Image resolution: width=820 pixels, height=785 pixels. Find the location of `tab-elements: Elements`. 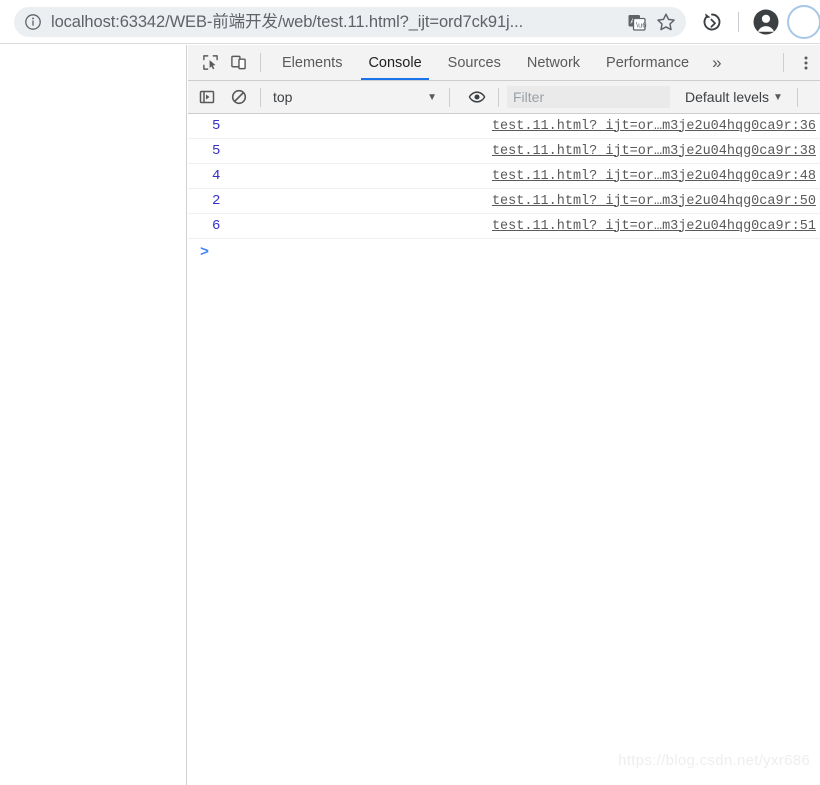

tab-elements: Elements is located at coordinates (312, 62).